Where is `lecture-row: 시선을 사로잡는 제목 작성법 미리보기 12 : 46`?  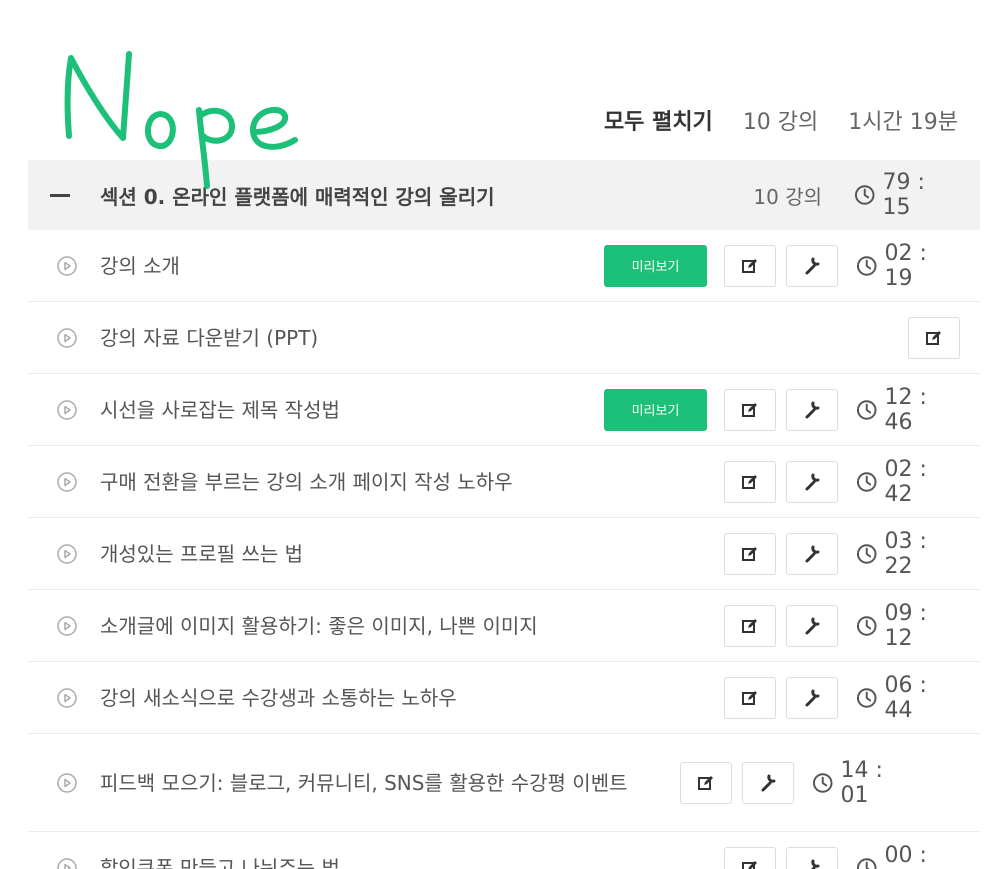 lecture-row: 시선을 사로잡는 제목 작성법 미리보기 12 : 46 is located at coordinates (504, 410).